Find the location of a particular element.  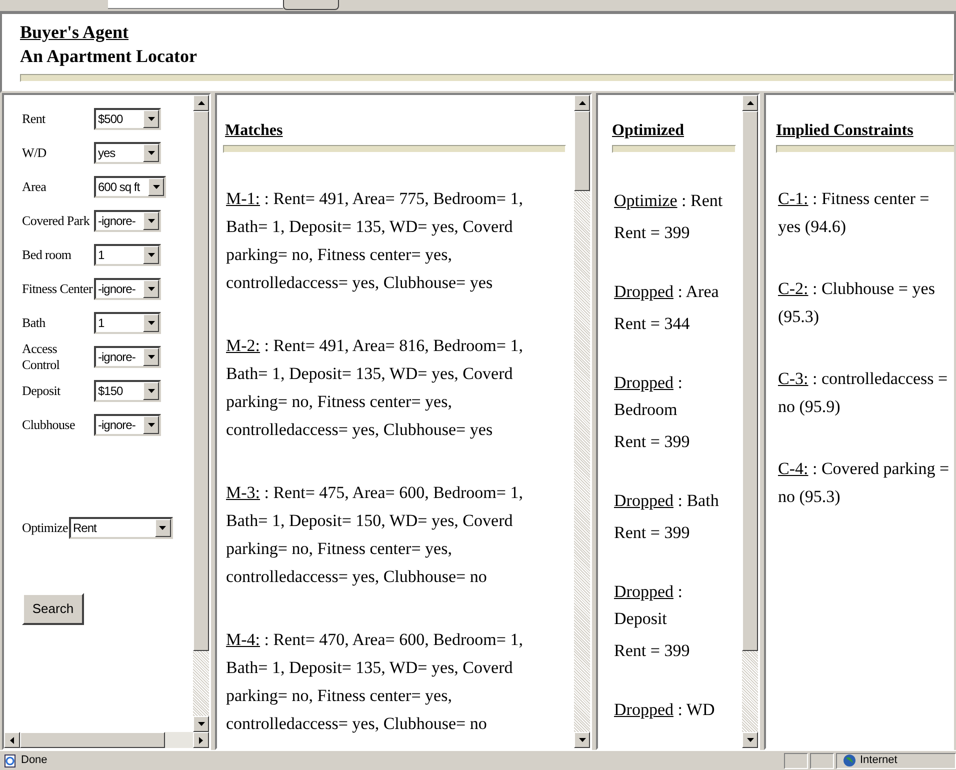

match-link: M-1: is located at coordinates (243, 198).